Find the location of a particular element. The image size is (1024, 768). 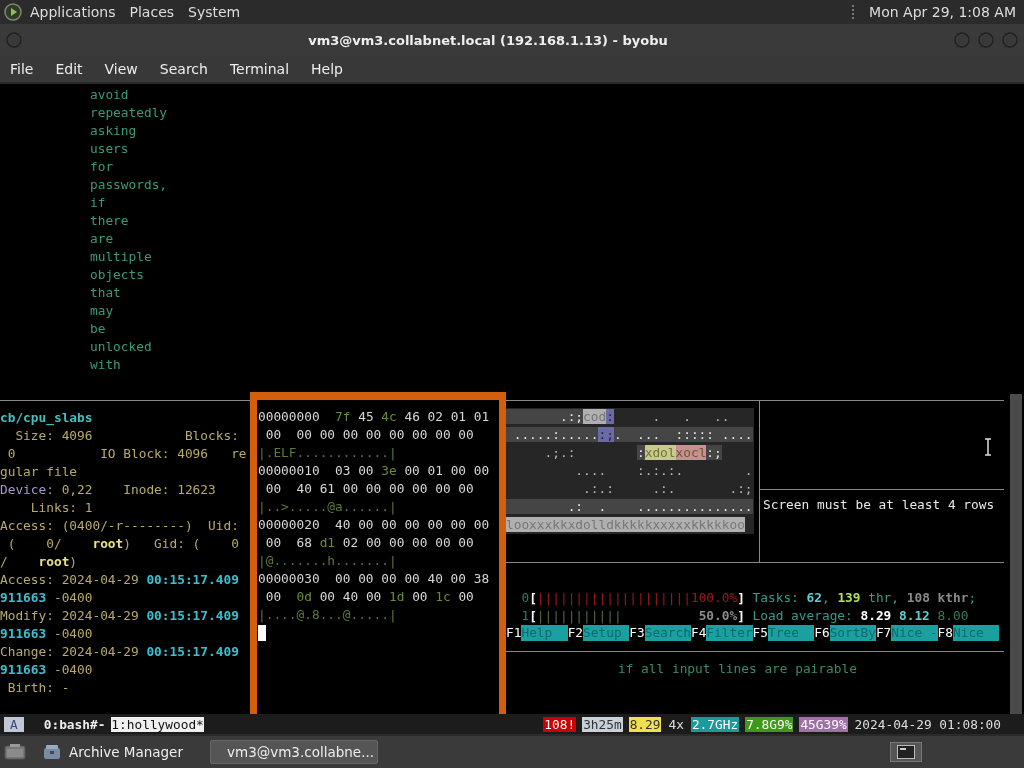

maximize-icon is located at coordinates (986, 40).